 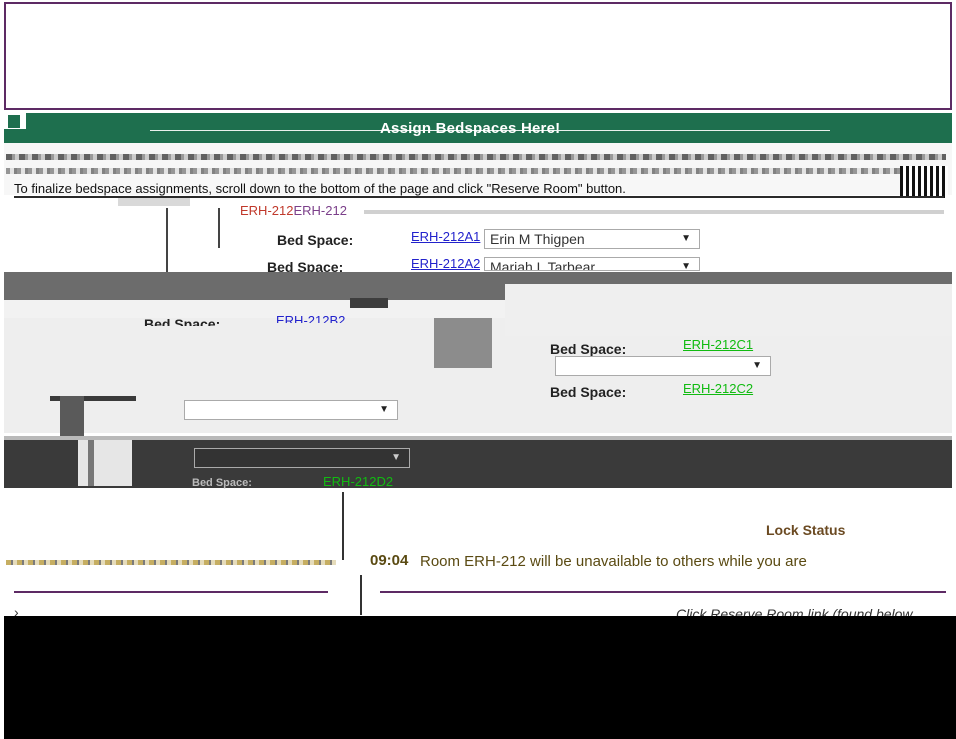 What do you see at coordinates (806, 530) in the screenshot?
I see `lock-status-title: Lock Status` at bounding box center [806, 530].